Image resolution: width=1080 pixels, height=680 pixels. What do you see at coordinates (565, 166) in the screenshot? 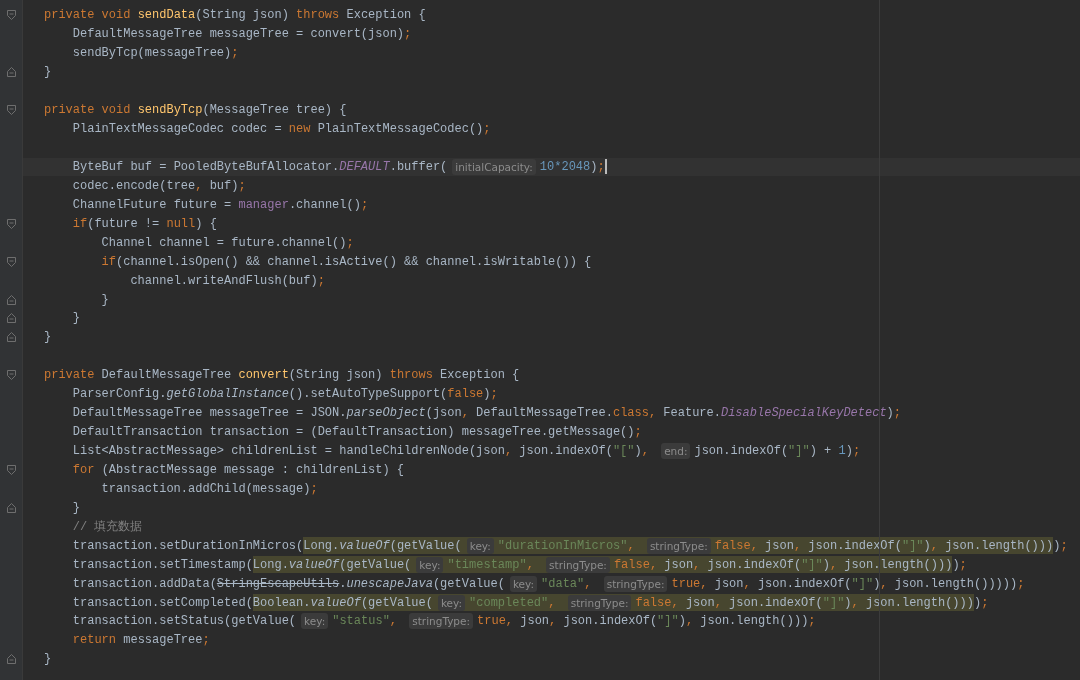
I see `code-token: 10*2048` at bounding box center [565, 166].